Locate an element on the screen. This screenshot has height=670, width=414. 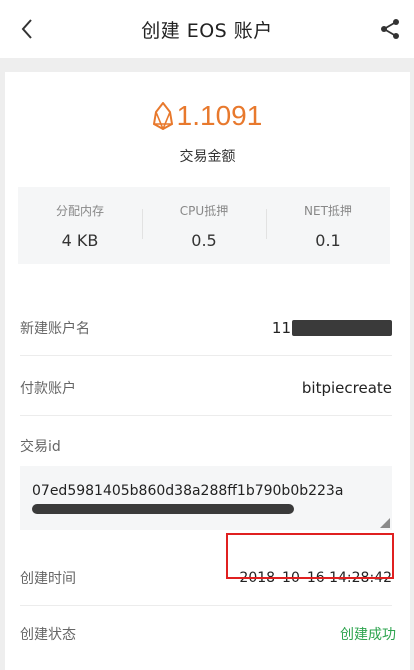
txid-textarea: 07ed5981405b860d38a288ff1b790b0b223a is located at coordinates (206, 498).